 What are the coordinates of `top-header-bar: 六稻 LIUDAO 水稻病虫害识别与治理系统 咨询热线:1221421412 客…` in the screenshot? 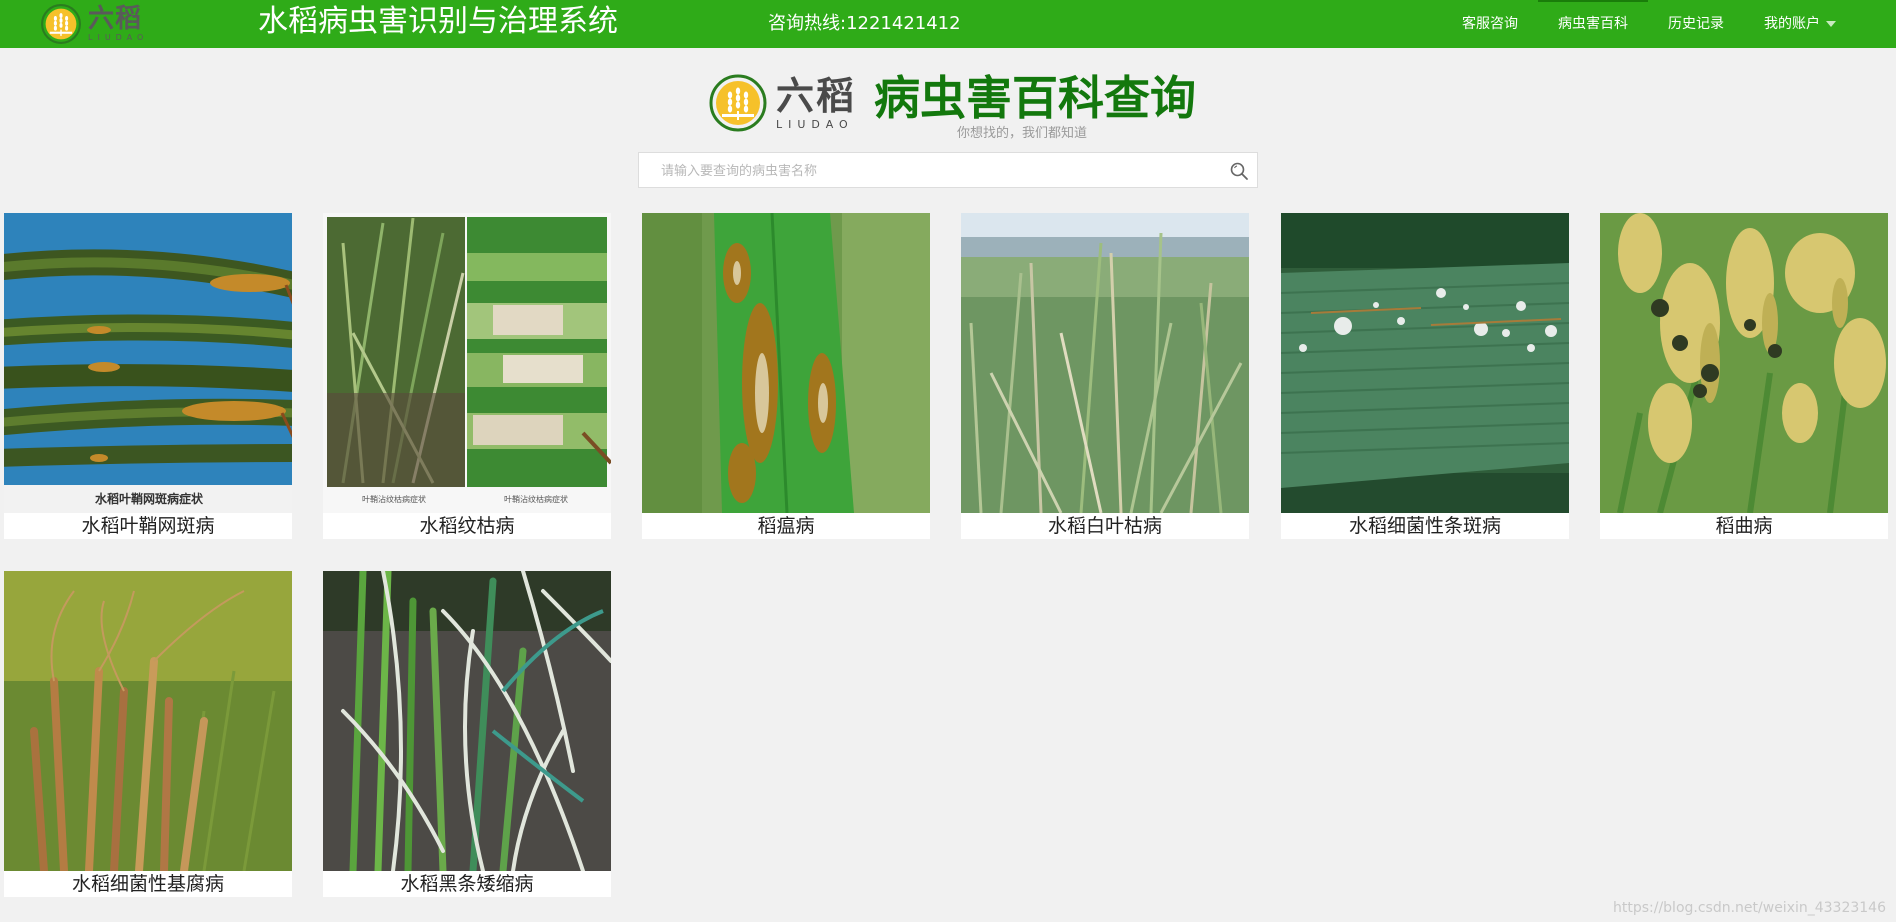 It's located at (948, 24).